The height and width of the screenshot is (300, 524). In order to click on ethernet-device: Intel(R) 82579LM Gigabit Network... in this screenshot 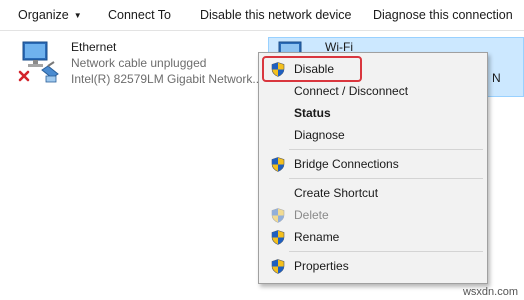, I will do `click(167, 79)`.